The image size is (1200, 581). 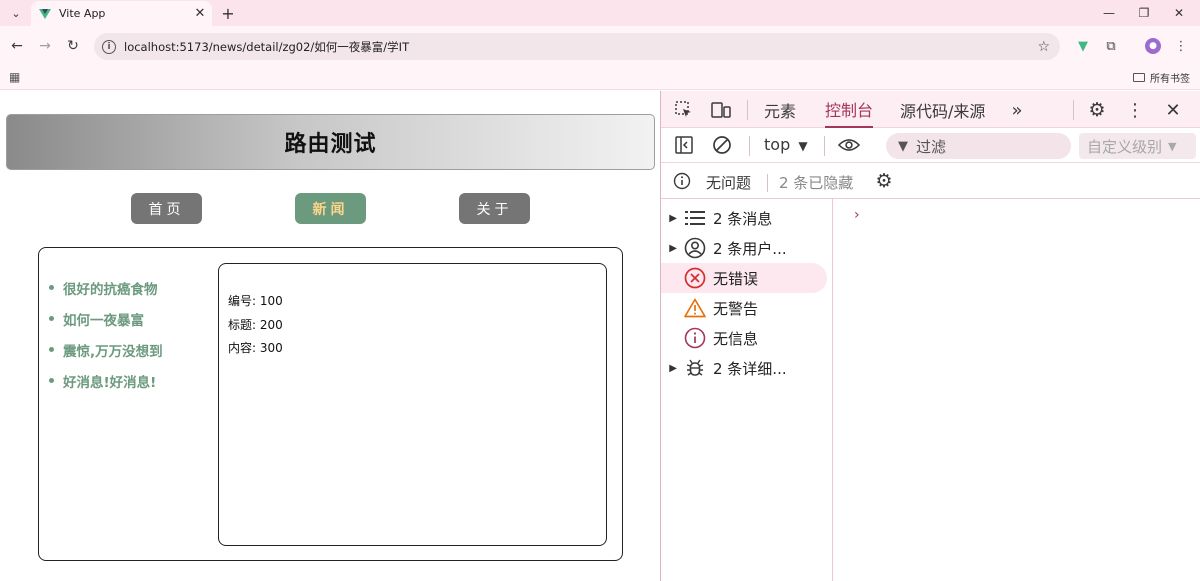 What do you see at coordinates (105, 355) in the screenshot?
I see `news-link: 震惊,万万没想到` at bounding box center [105, 355].